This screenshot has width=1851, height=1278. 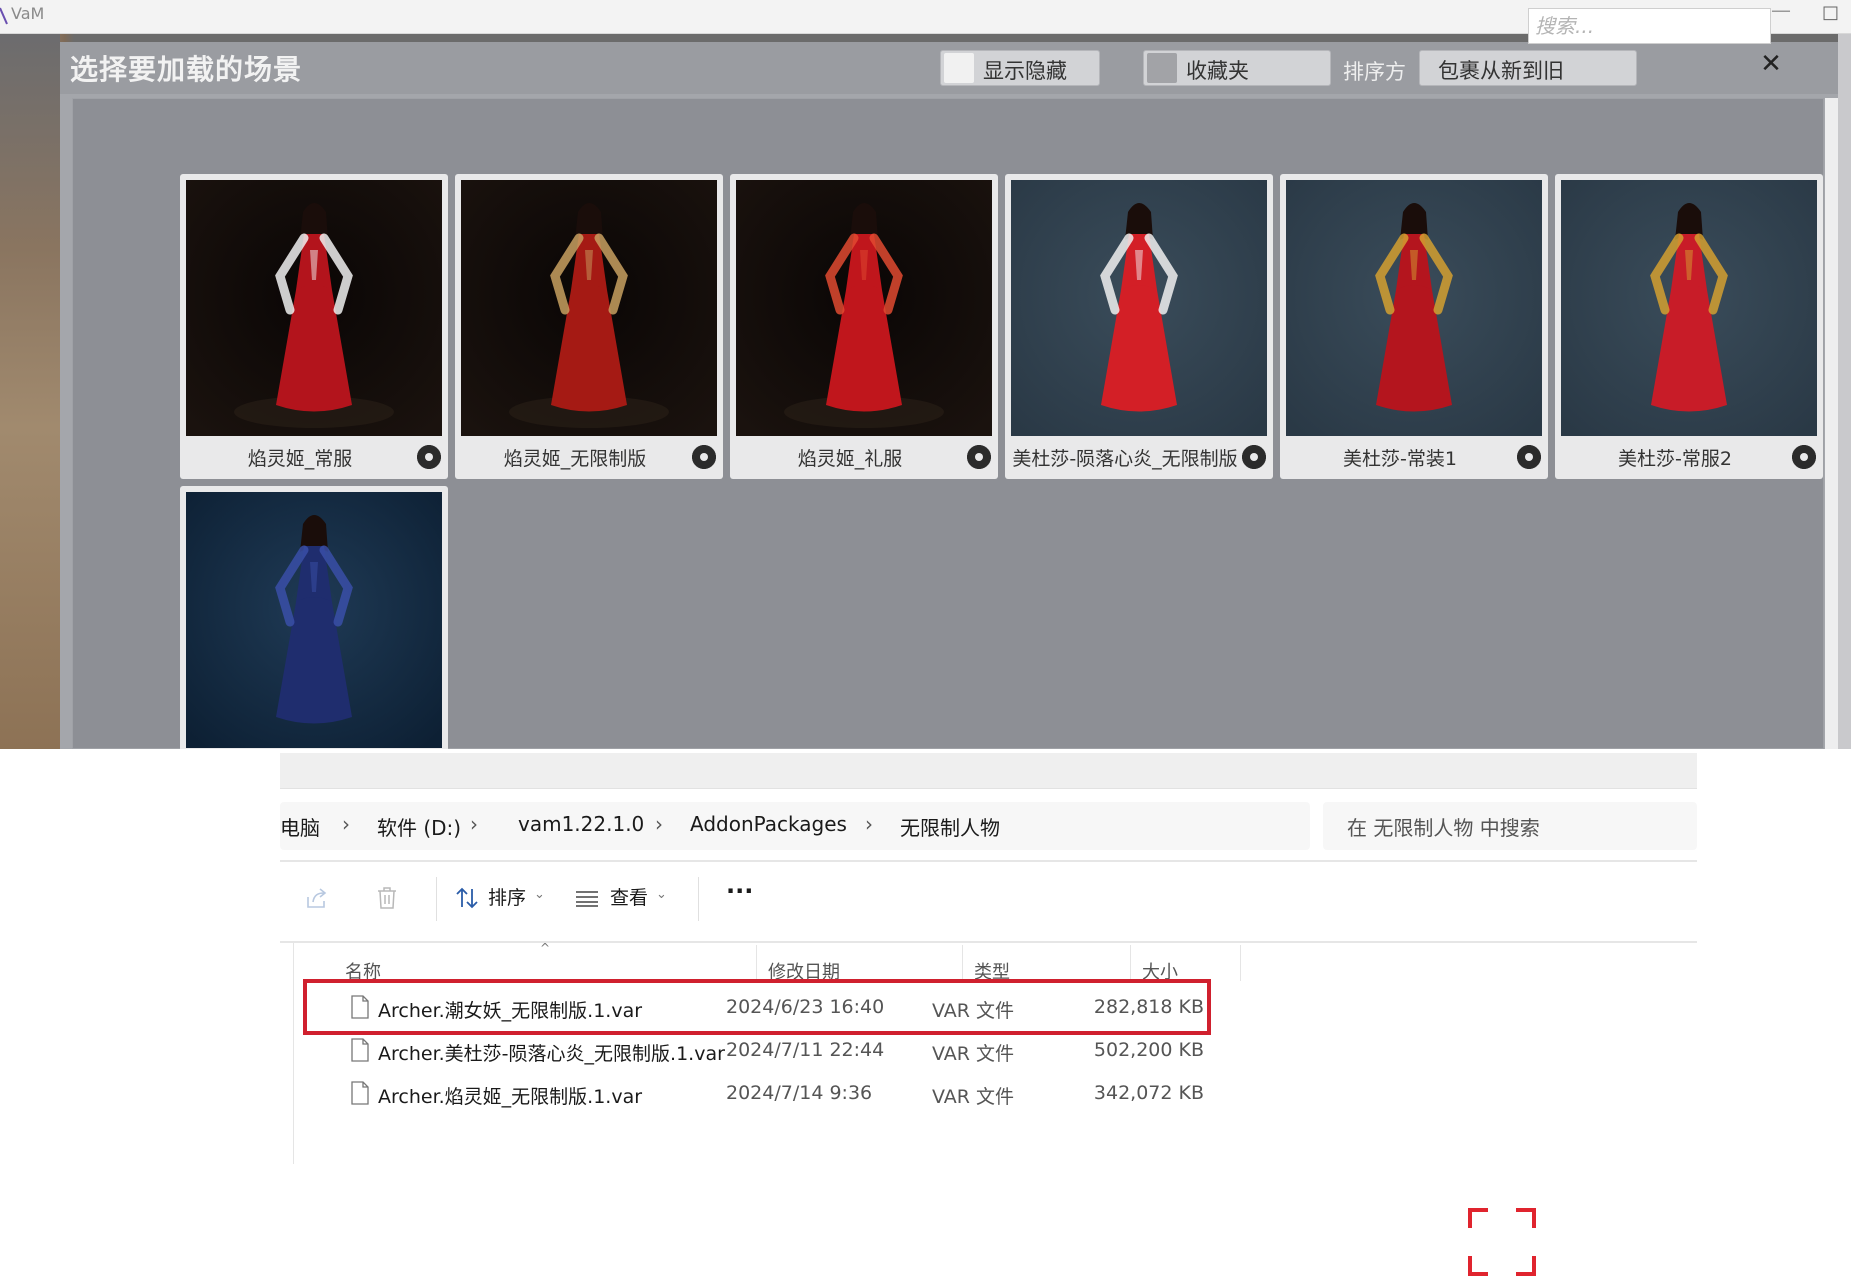 What do you see at coordinates (1502, 1242) in the screenshot?
I see `focus-frame-icon` at bounding box center [1502, 1242].